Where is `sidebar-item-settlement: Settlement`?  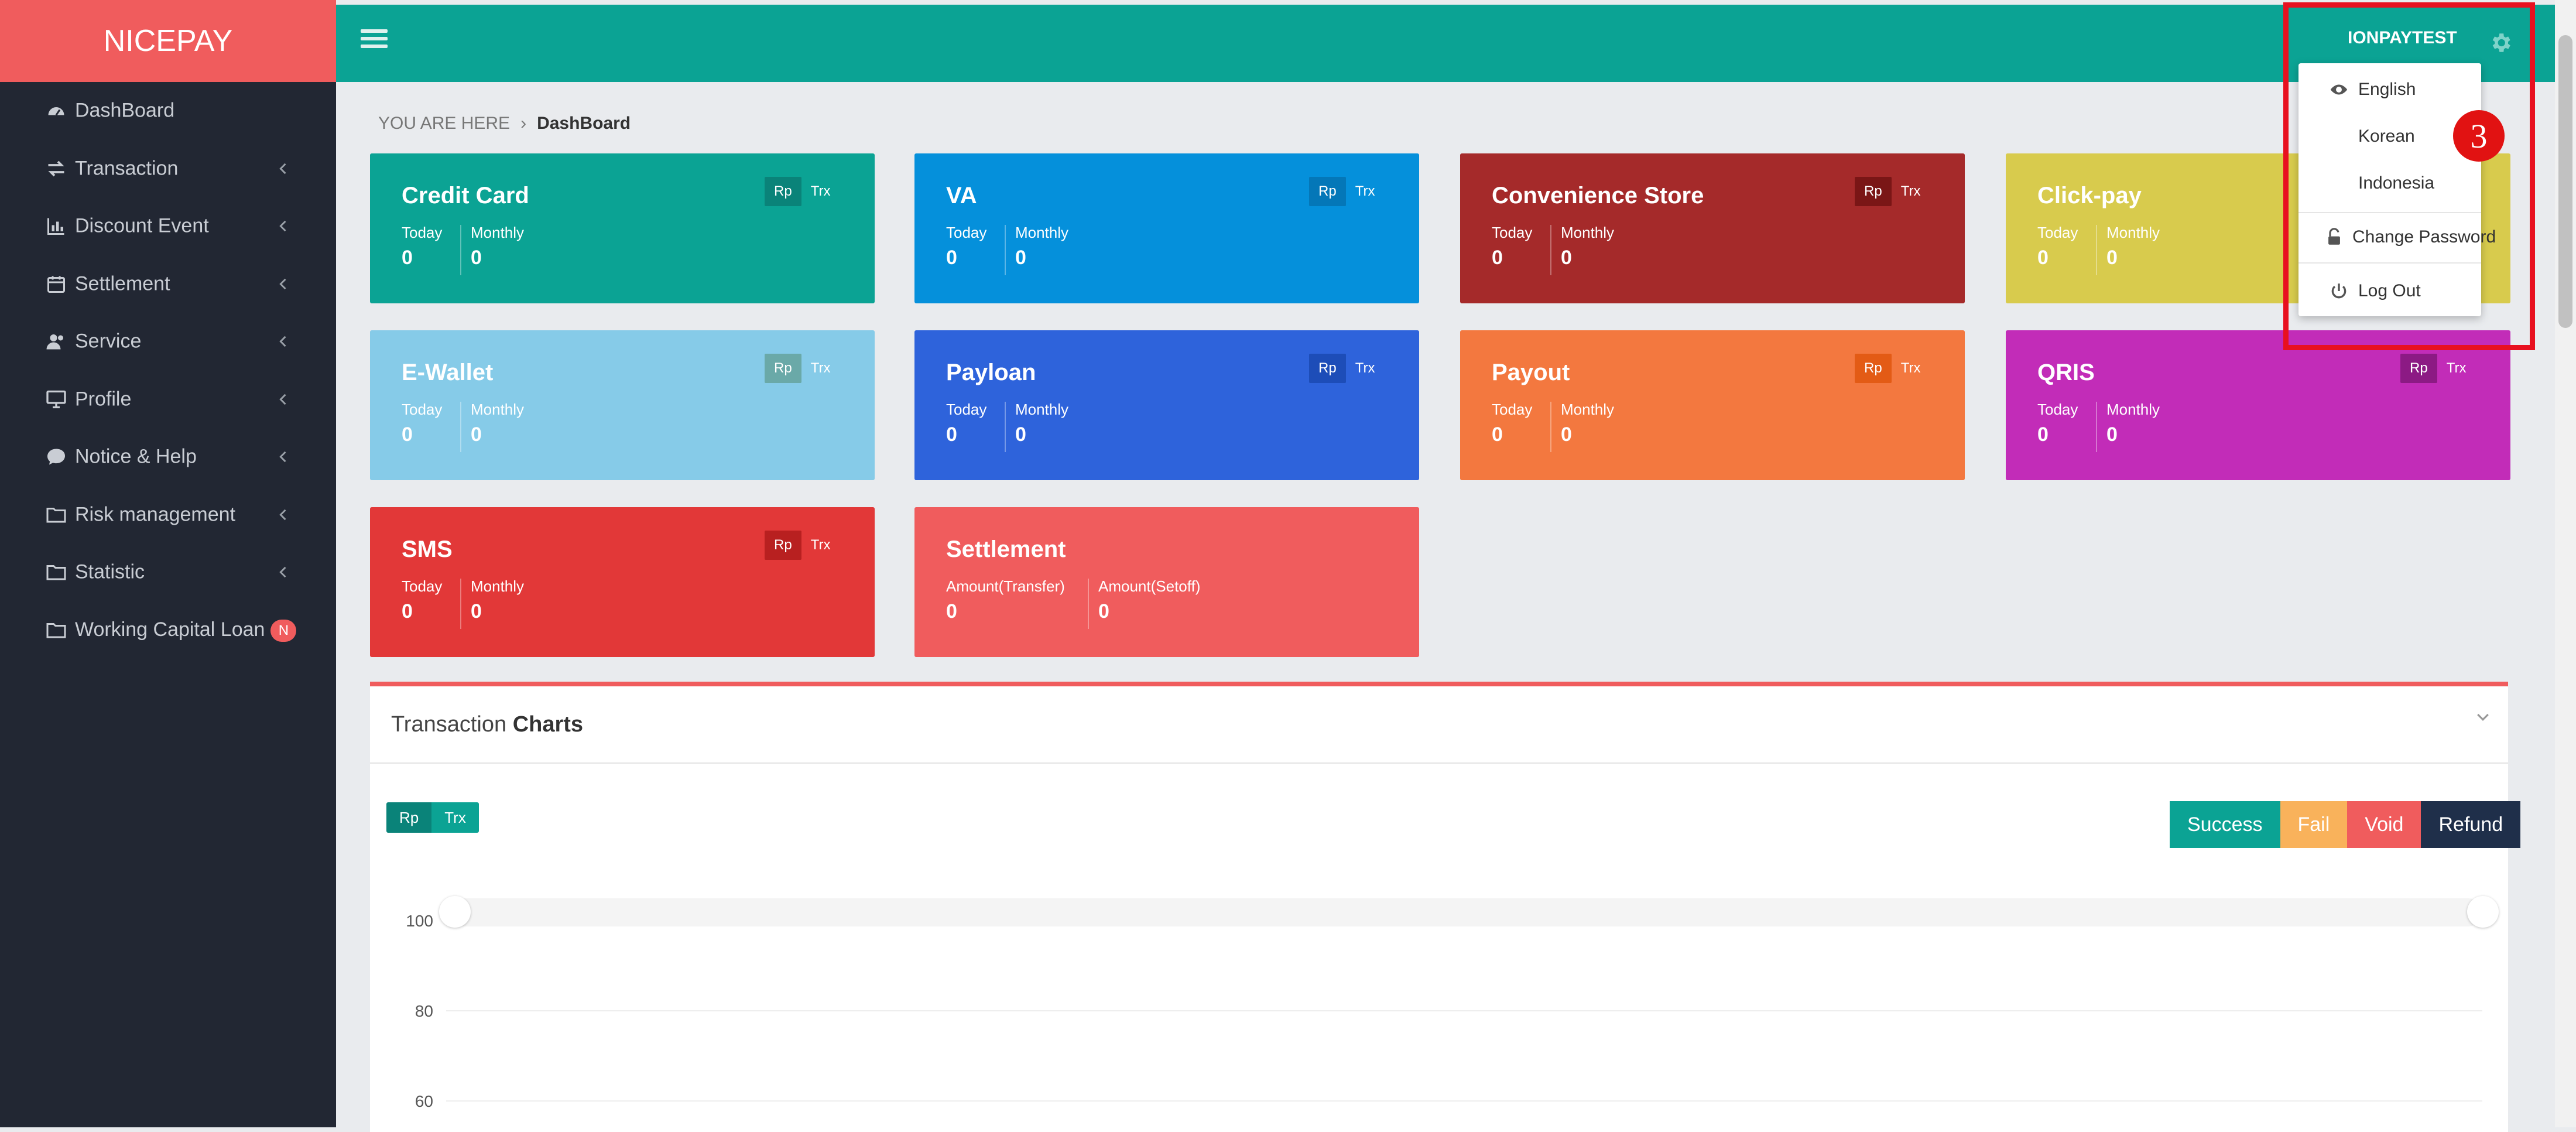
sidebar-item-settlement: Settlement is located at coordinates (168, 284).